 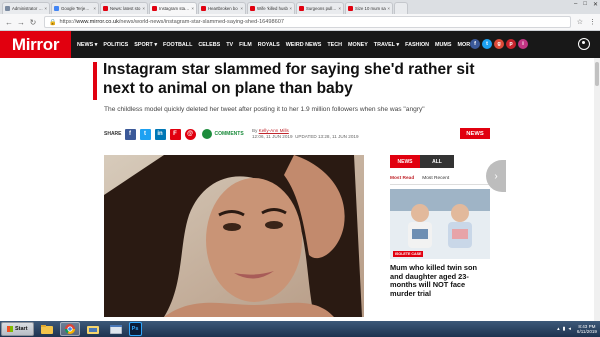 I want to click on flipboard-share-icon: F, so click(x=175, y=134).